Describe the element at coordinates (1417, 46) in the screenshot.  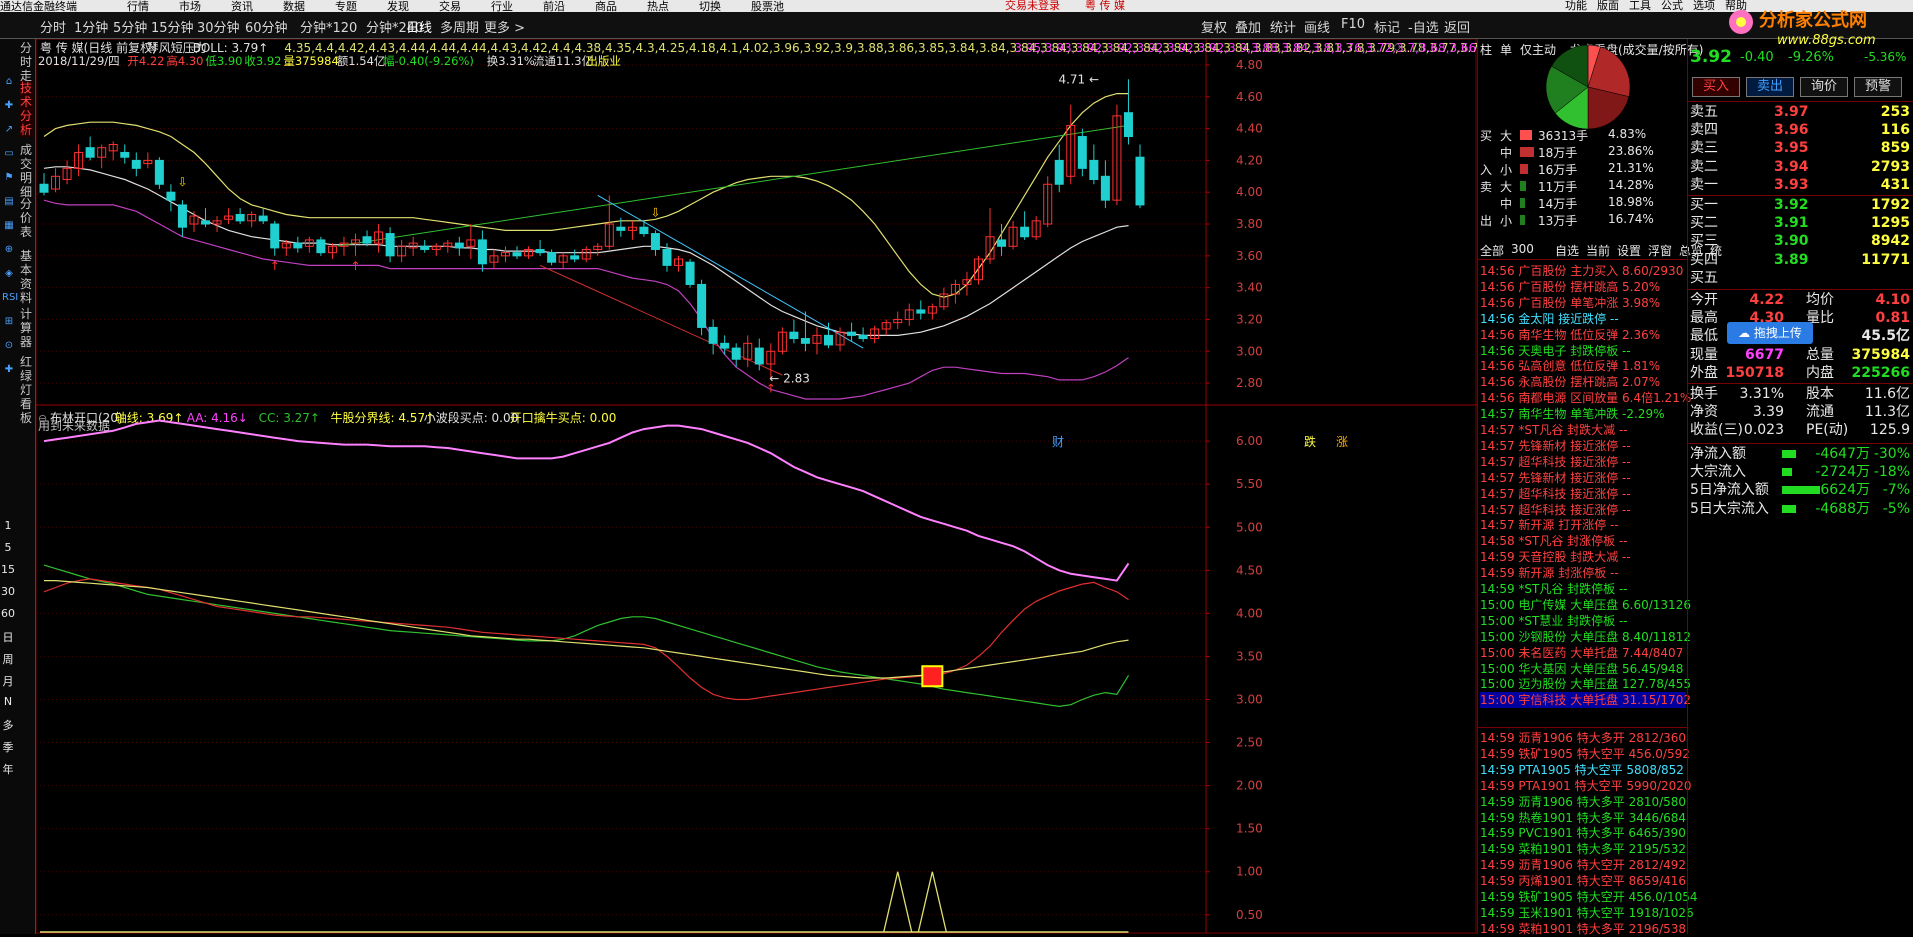
I see `window-icon: □` at that location.